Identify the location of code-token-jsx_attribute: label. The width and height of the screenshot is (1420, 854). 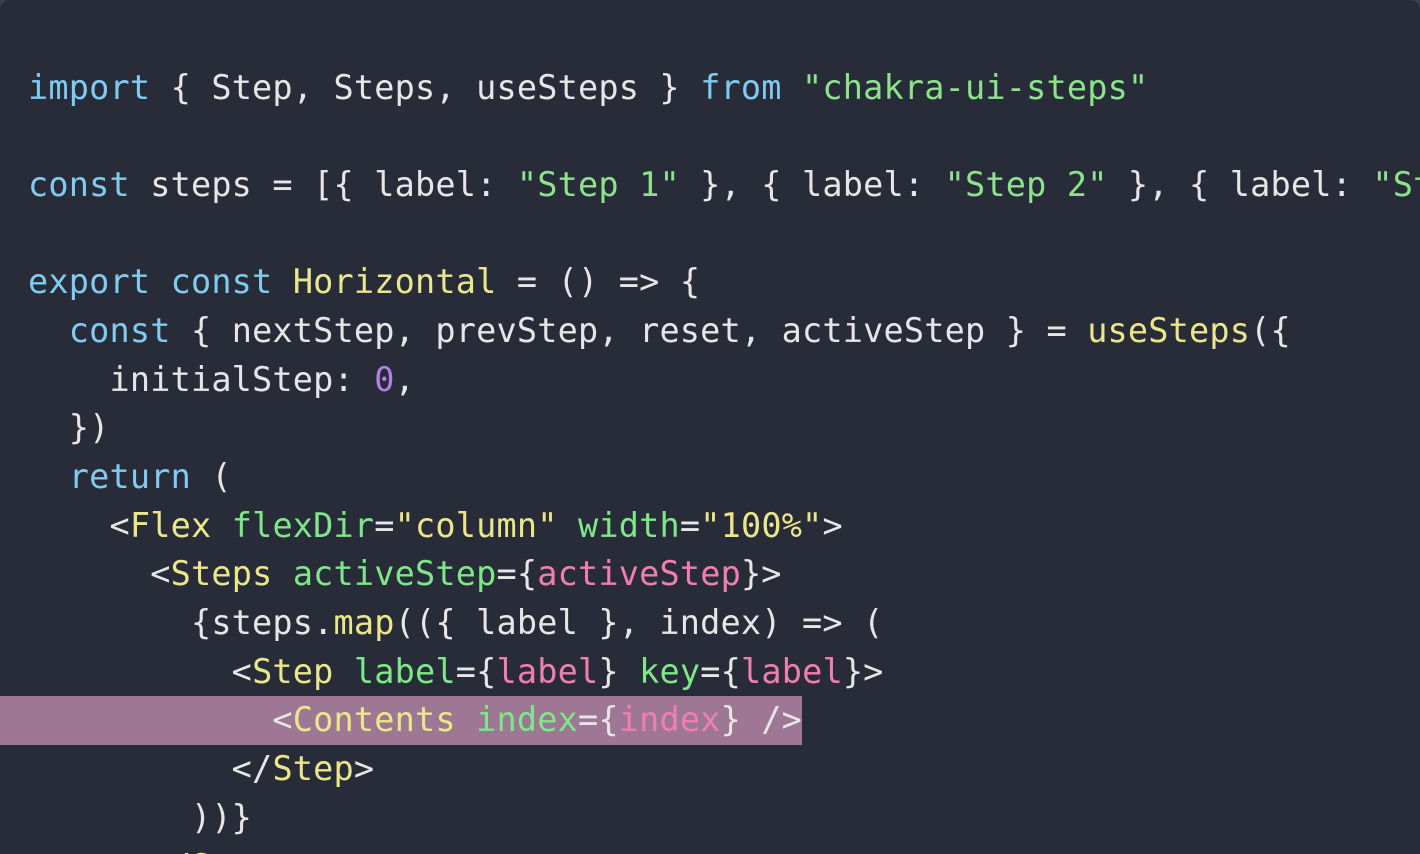
(404, 671).